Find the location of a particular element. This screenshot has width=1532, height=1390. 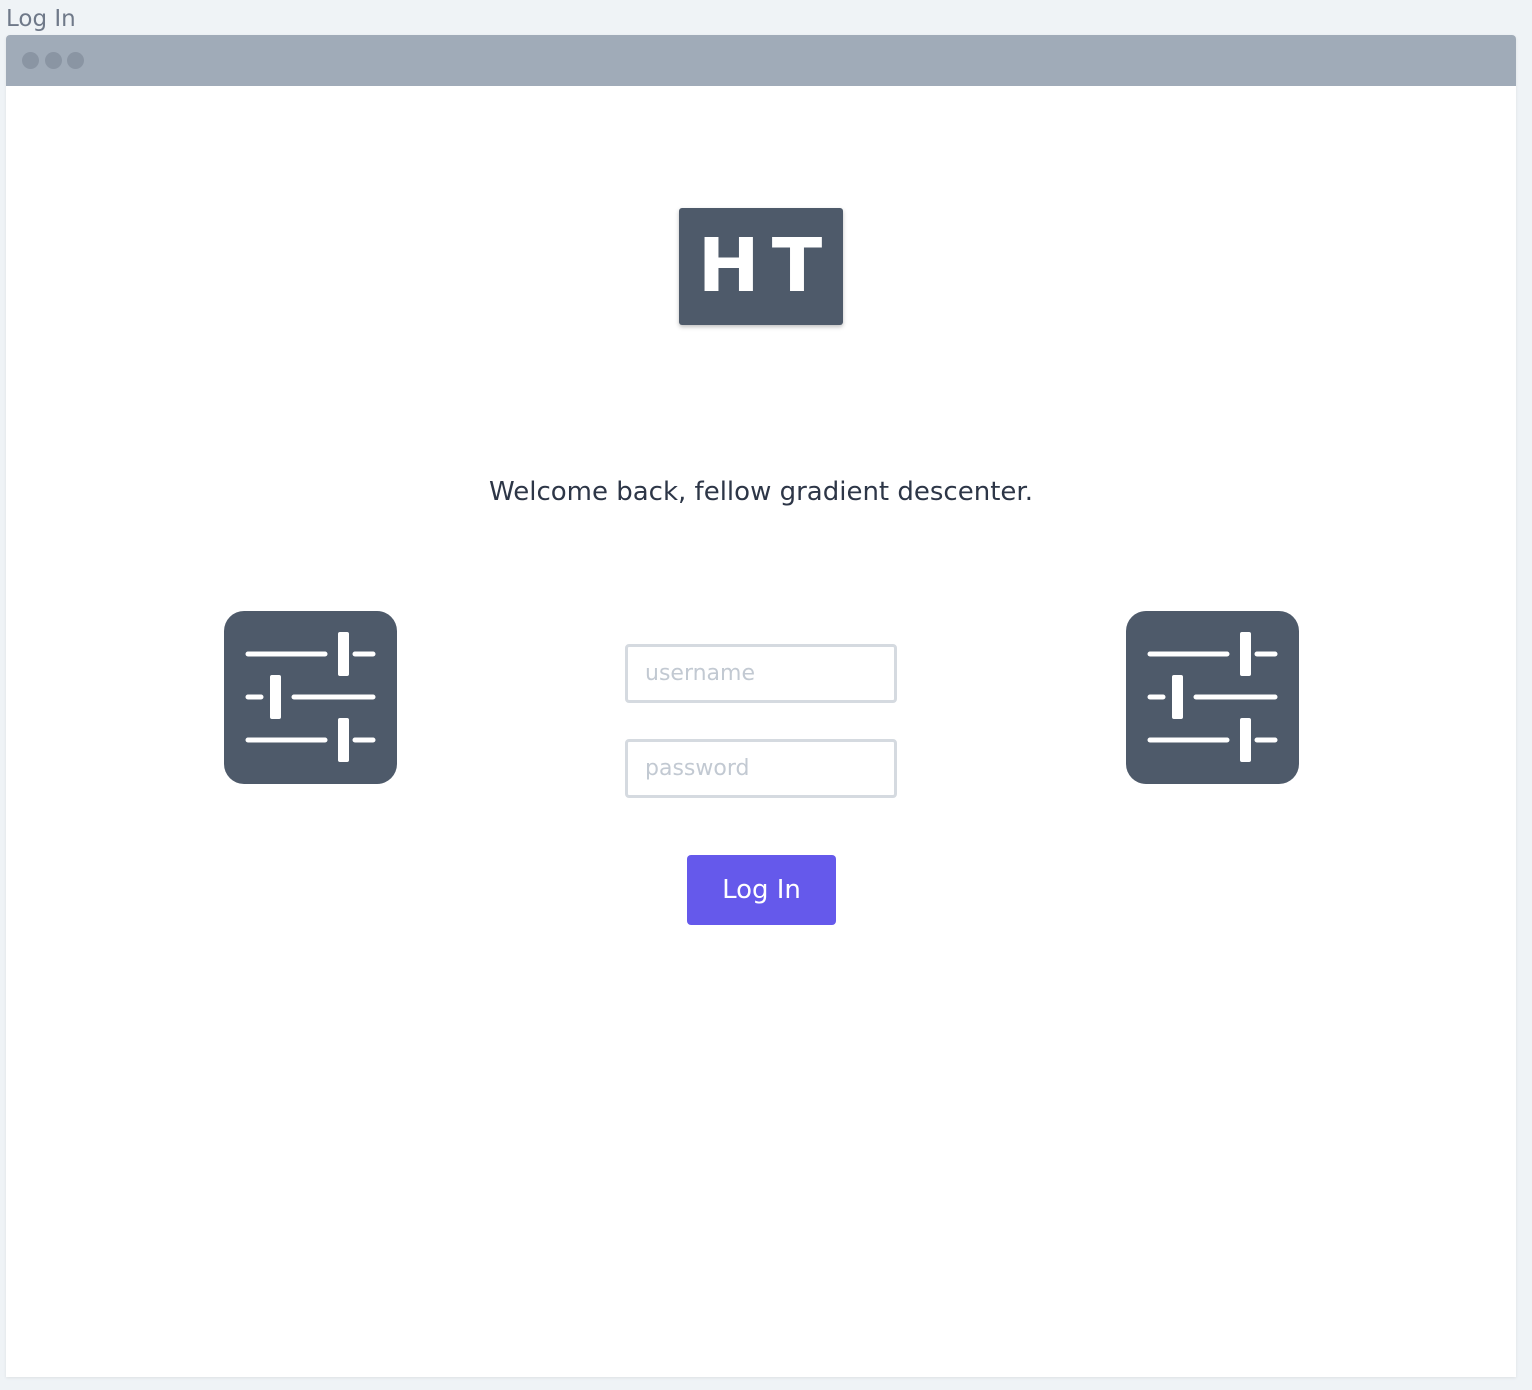

welcome-message: Welcome back, fellow gradient descenter. is located at coordinates (761, 492).